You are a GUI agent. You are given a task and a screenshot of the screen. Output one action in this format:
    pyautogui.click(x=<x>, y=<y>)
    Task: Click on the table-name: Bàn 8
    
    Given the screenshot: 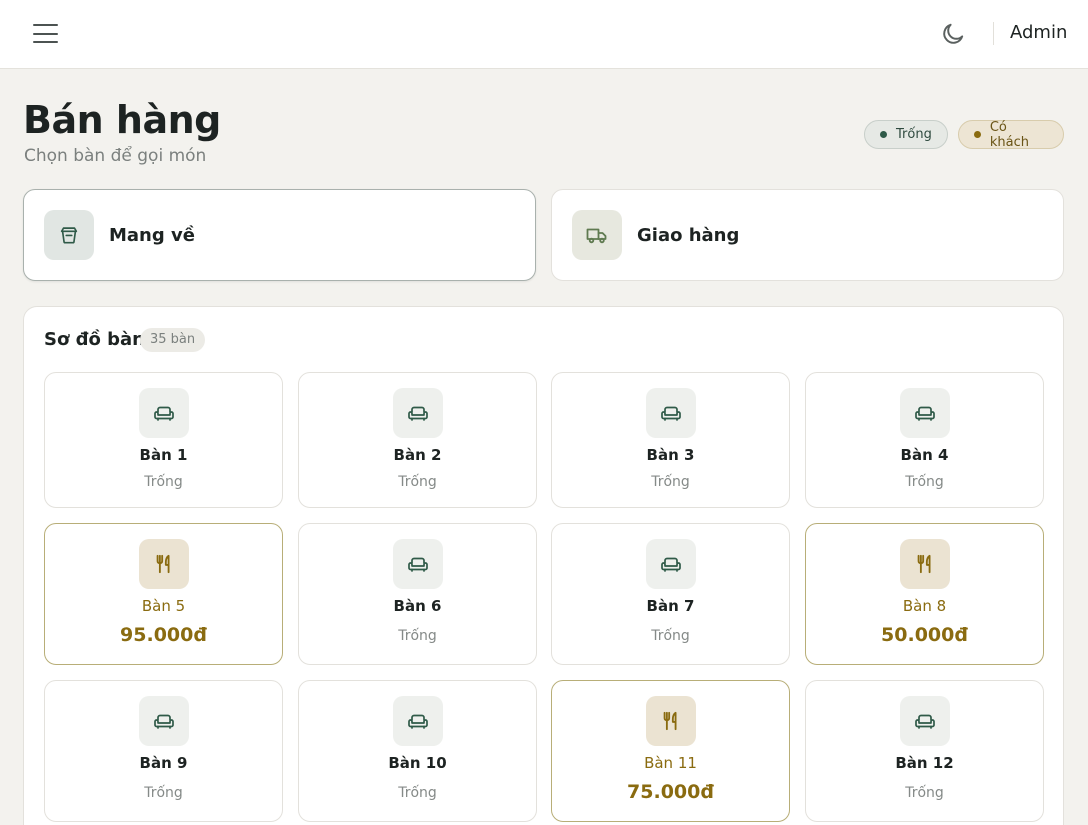 What is the action you would take?
    pyautogui.click(x=924, y=606)
    